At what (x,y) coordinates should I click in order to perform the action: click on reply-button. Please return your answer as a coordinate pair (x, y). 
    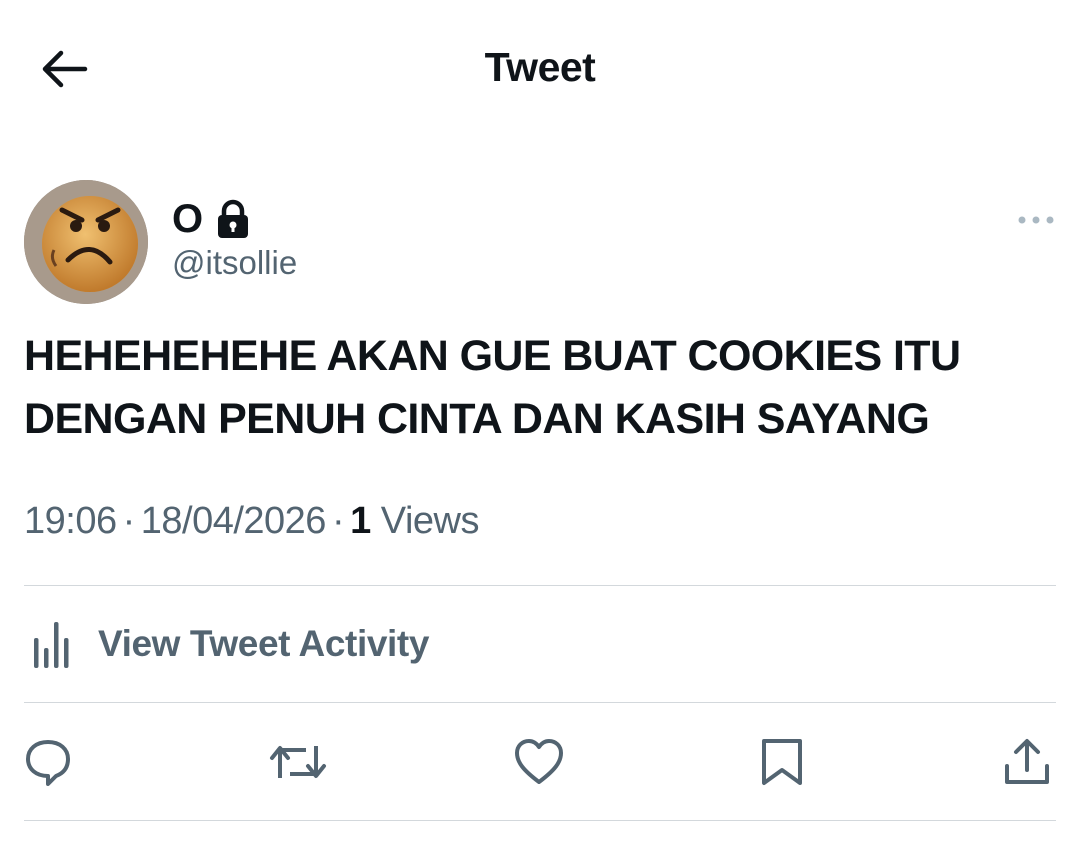
    Looking at the image, I should click on (48, 762).